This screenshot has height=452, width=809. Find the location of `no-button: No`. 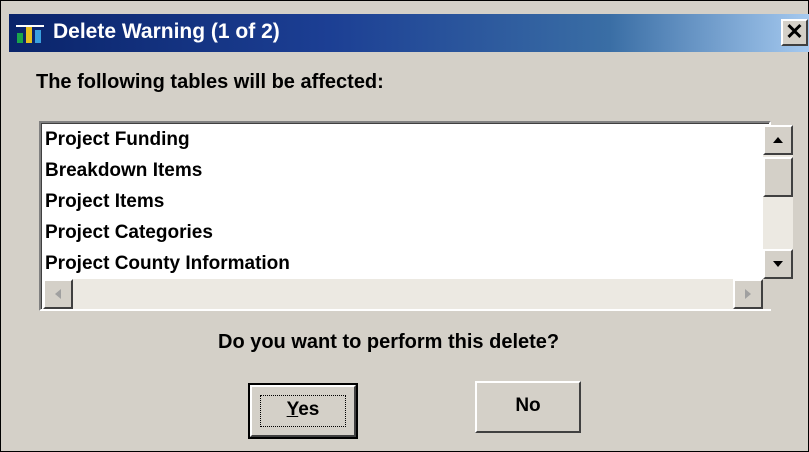

no-button: No is located at coordinates (528, 407).